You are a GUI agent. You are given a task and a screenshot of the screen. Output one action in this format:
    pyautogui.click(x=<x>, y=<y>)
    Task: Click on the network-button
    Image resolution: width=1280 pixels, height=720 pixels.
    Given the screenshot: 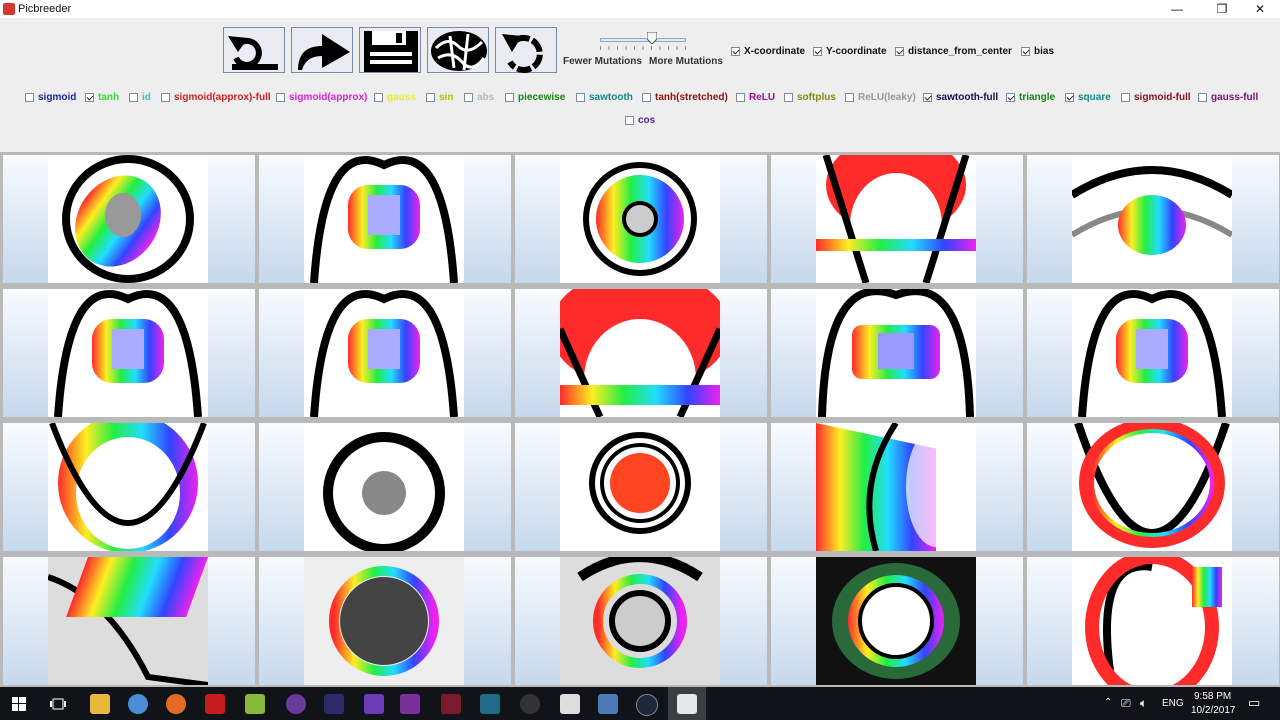 What is the action you would take?
    pyautogui.click(x=458, y=50)
    